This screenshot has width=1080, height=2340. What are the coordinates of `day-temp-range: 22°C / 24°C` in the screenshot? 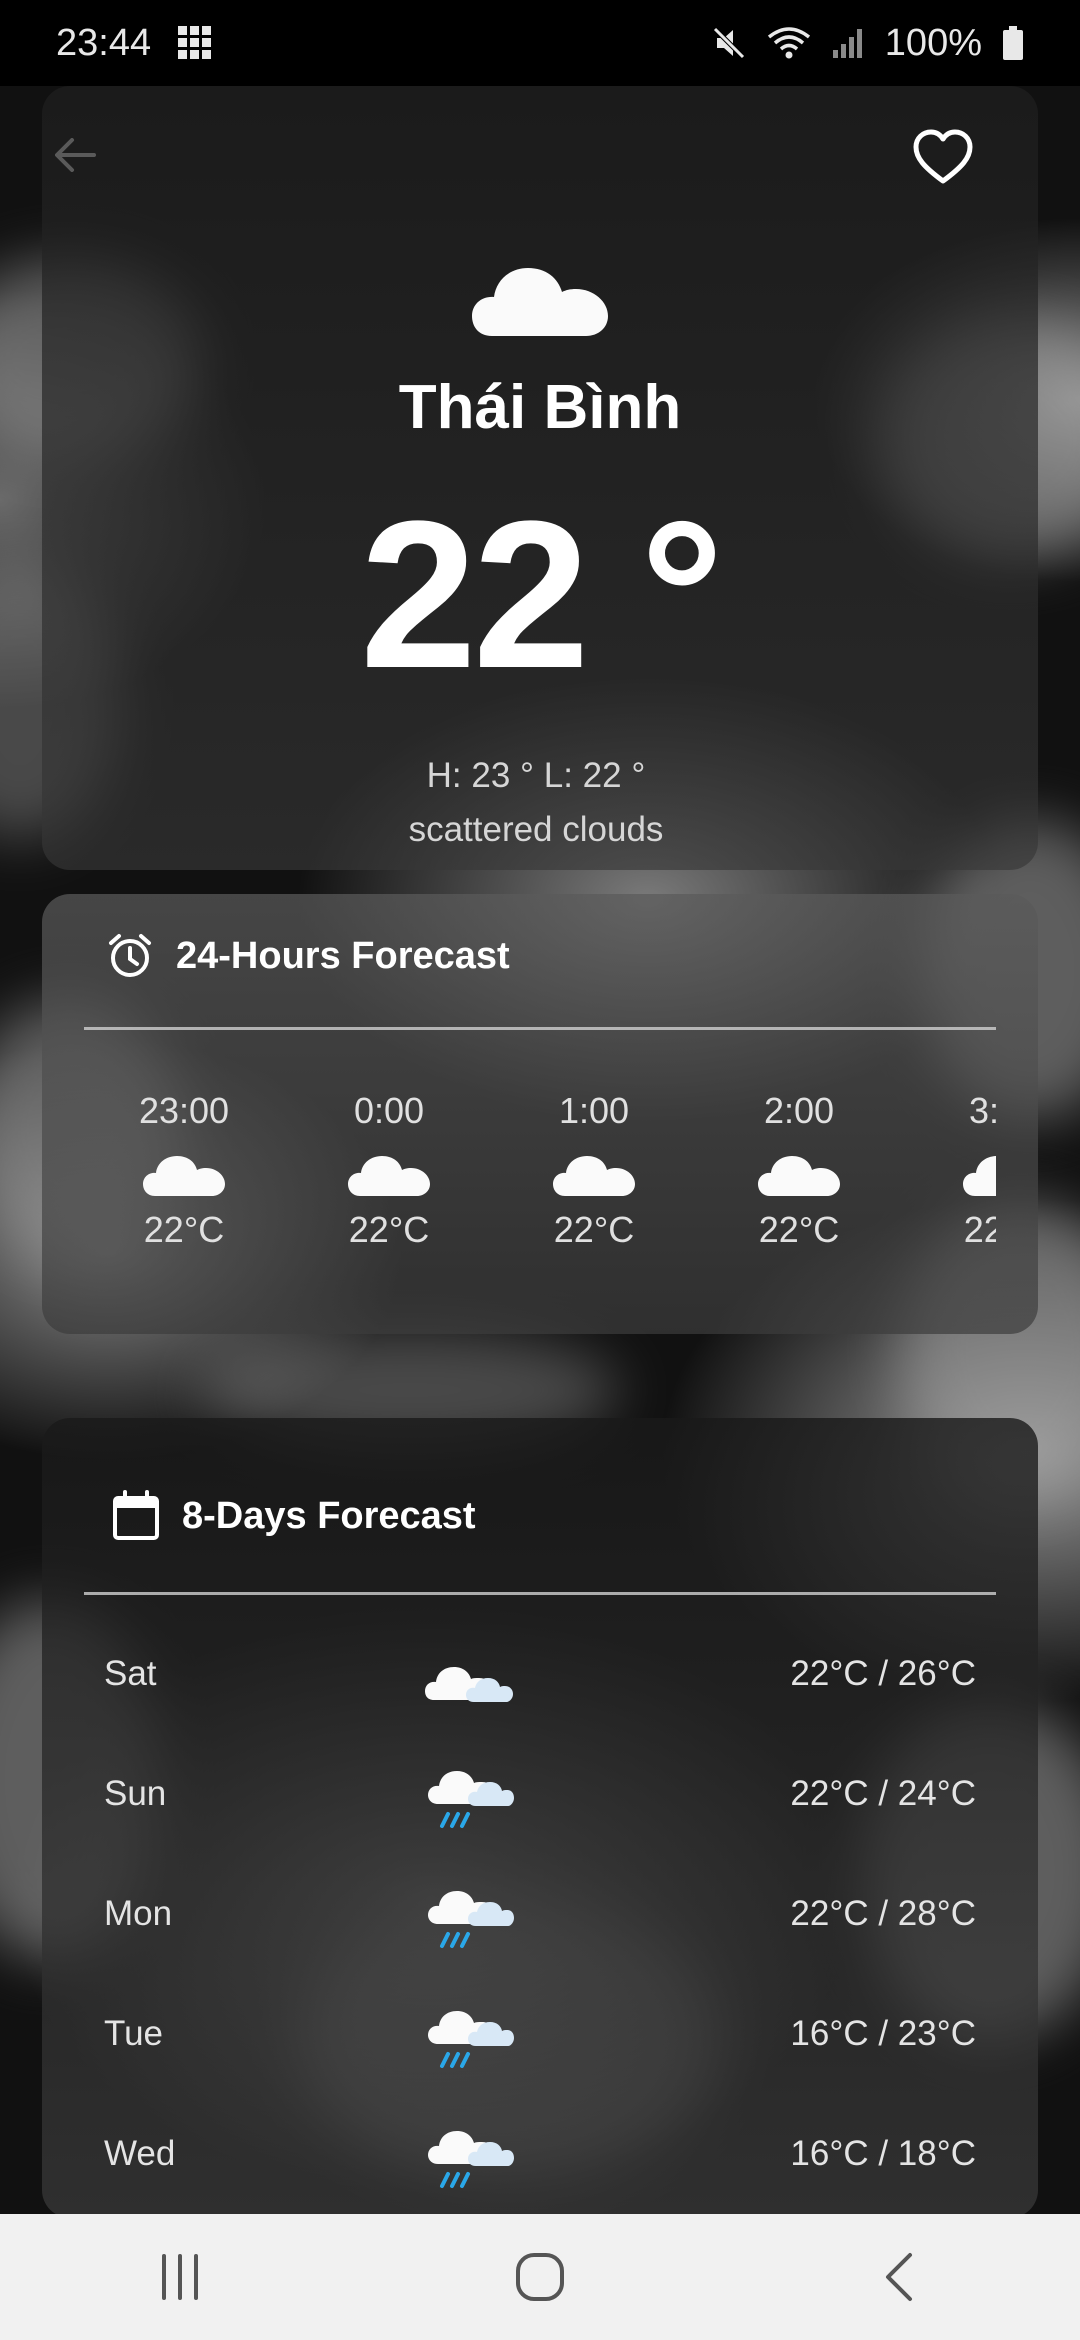 It's located at (883, 1793).